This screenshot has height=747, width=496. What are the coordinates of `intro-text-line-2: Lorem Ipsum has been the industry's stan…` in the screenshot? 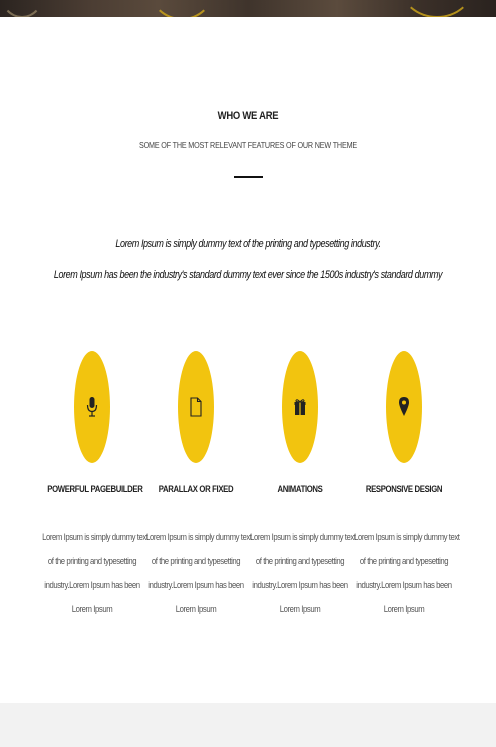 It's located at (248, 275).